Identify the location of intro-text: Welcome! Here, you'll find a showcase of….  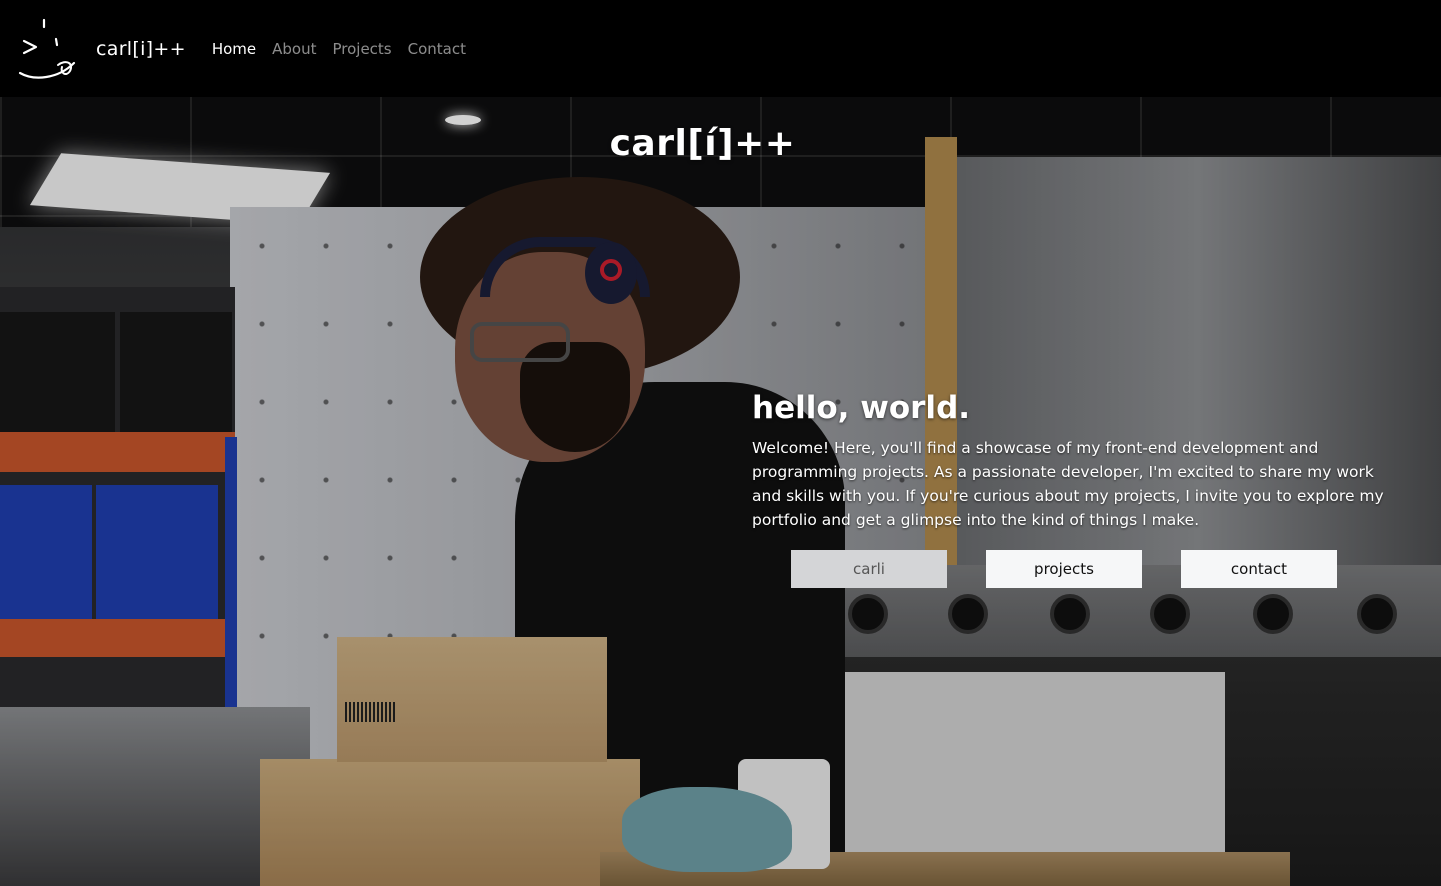
(1068, 484).